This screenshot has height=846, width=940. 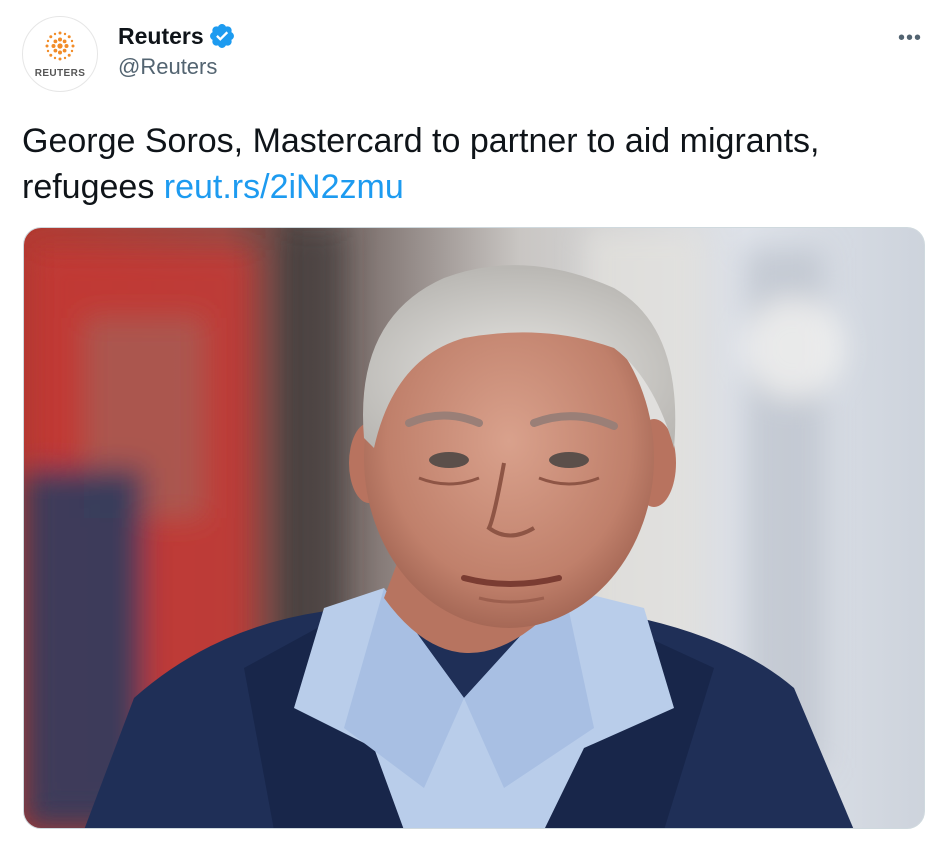 I want to click on avatar: REUTERS, so click(x=60, y=54).